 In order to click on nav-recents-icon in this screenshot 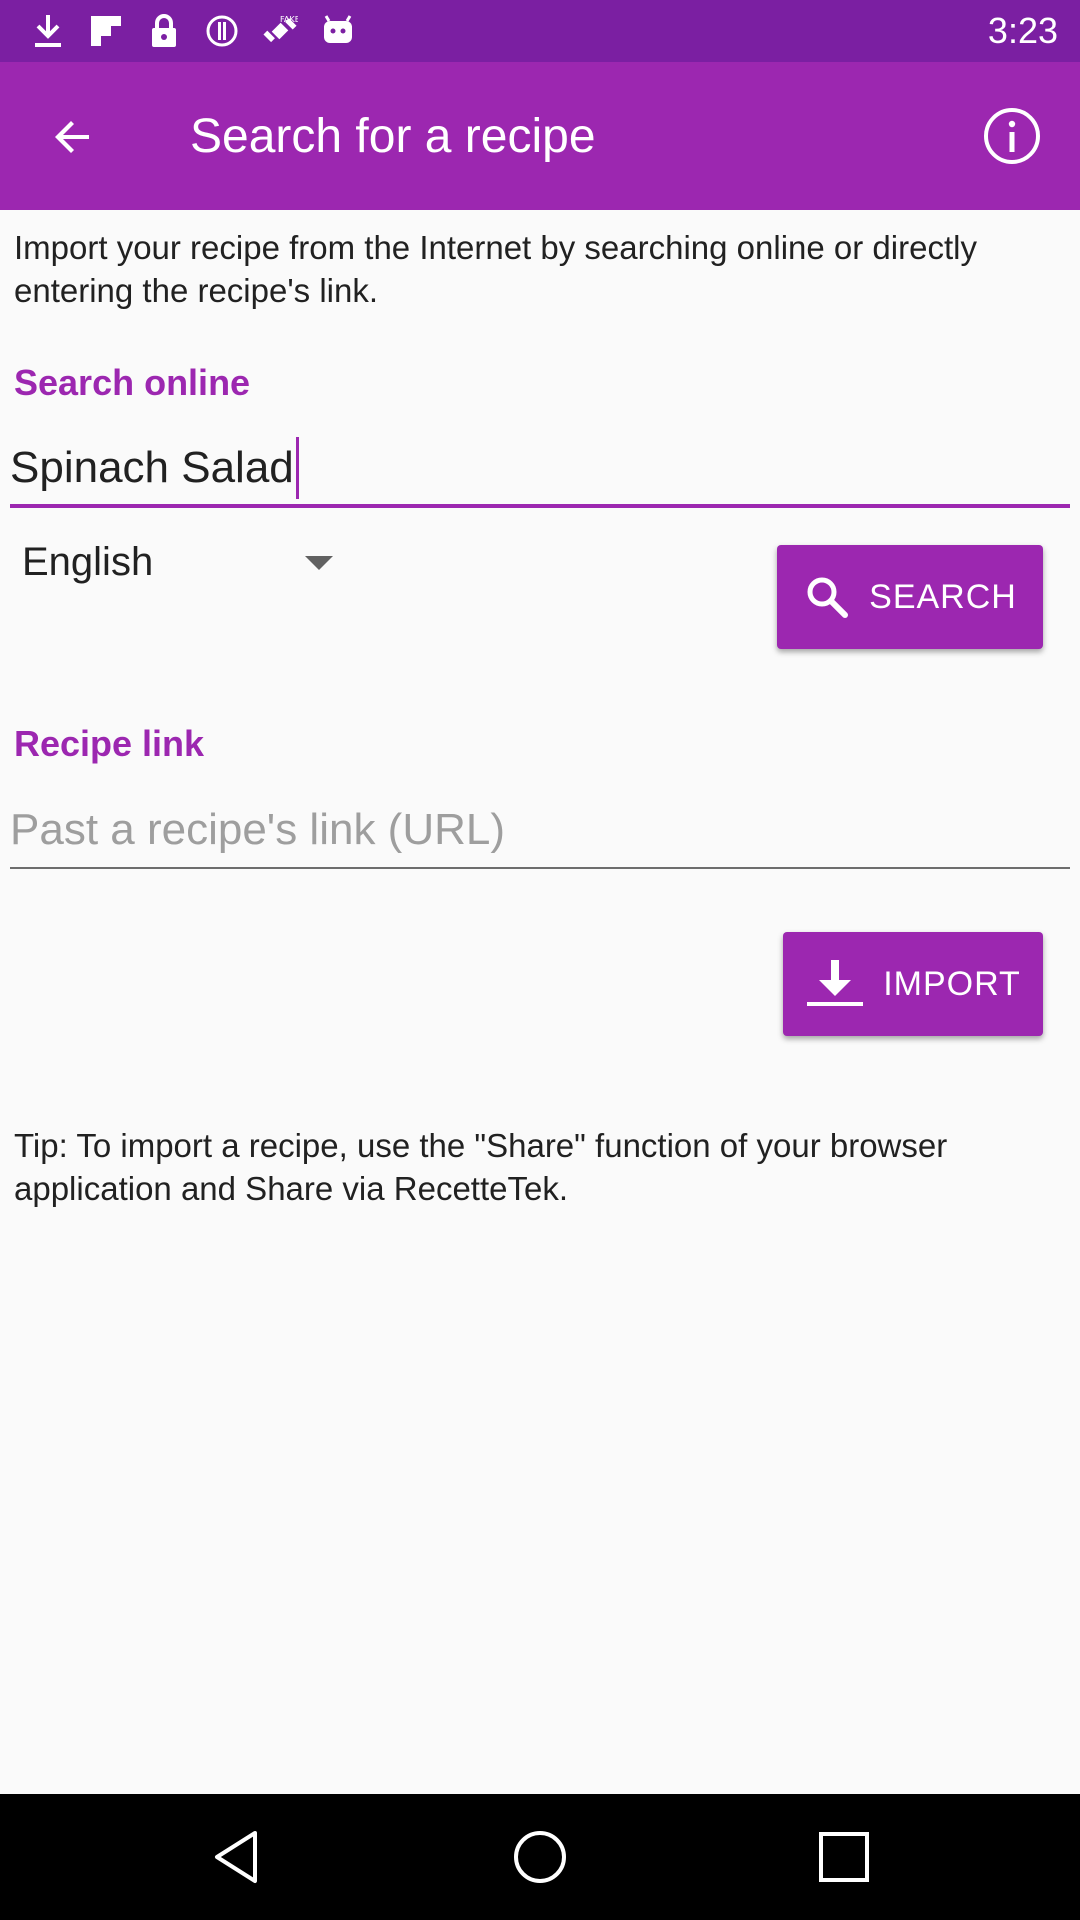, I will do `click(844, 1857)`.